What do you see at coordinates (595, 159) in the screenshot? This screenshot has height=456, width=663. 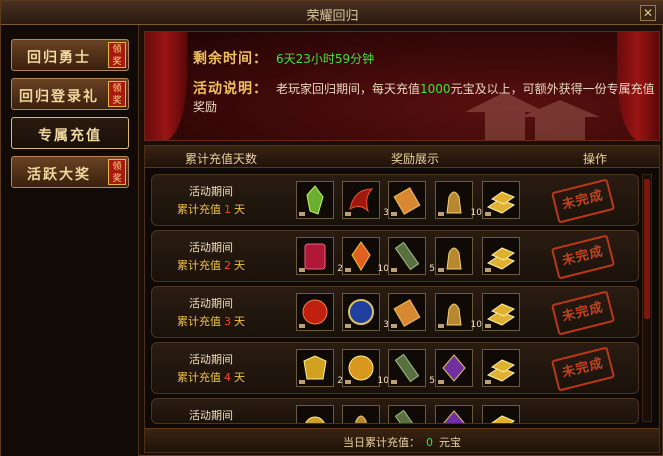 I see `header-action: 操作` at bounding box center [595, 159].